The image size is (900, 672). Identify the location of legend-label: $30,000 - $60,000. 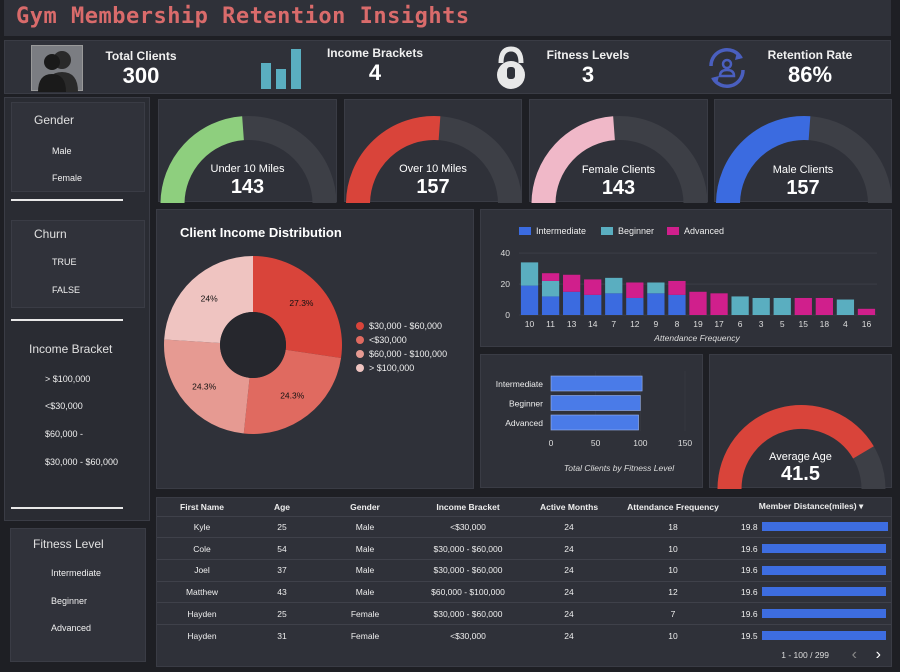
(406, 326).